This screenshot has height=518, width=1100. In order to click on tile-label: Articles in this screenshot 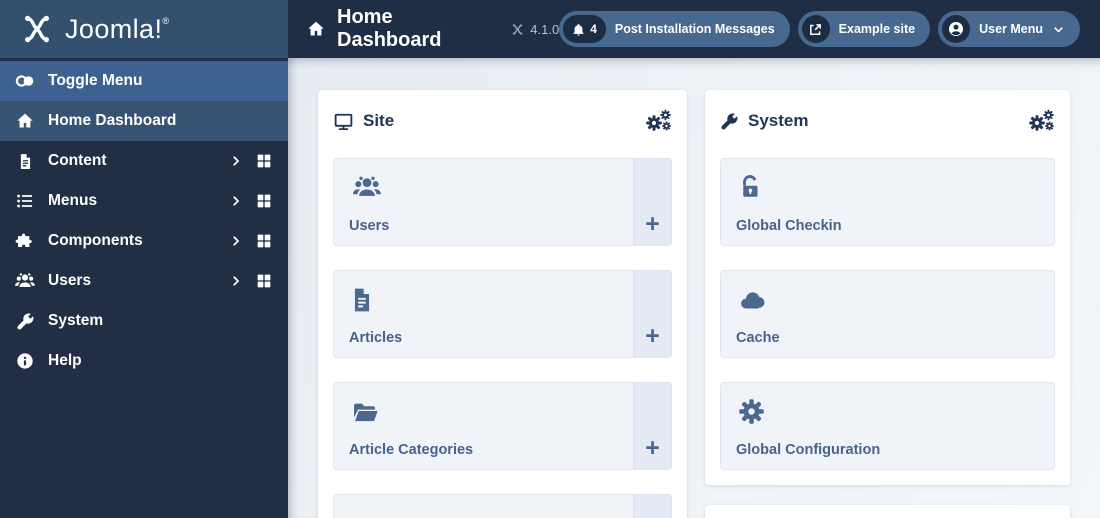, I will do `click(376, 338)`.